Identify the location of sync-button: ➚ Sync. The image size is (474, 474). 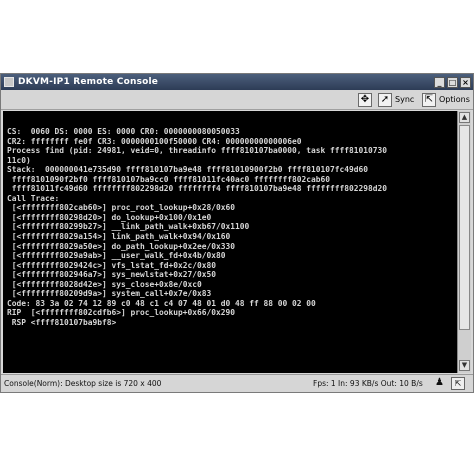
(396, 99).